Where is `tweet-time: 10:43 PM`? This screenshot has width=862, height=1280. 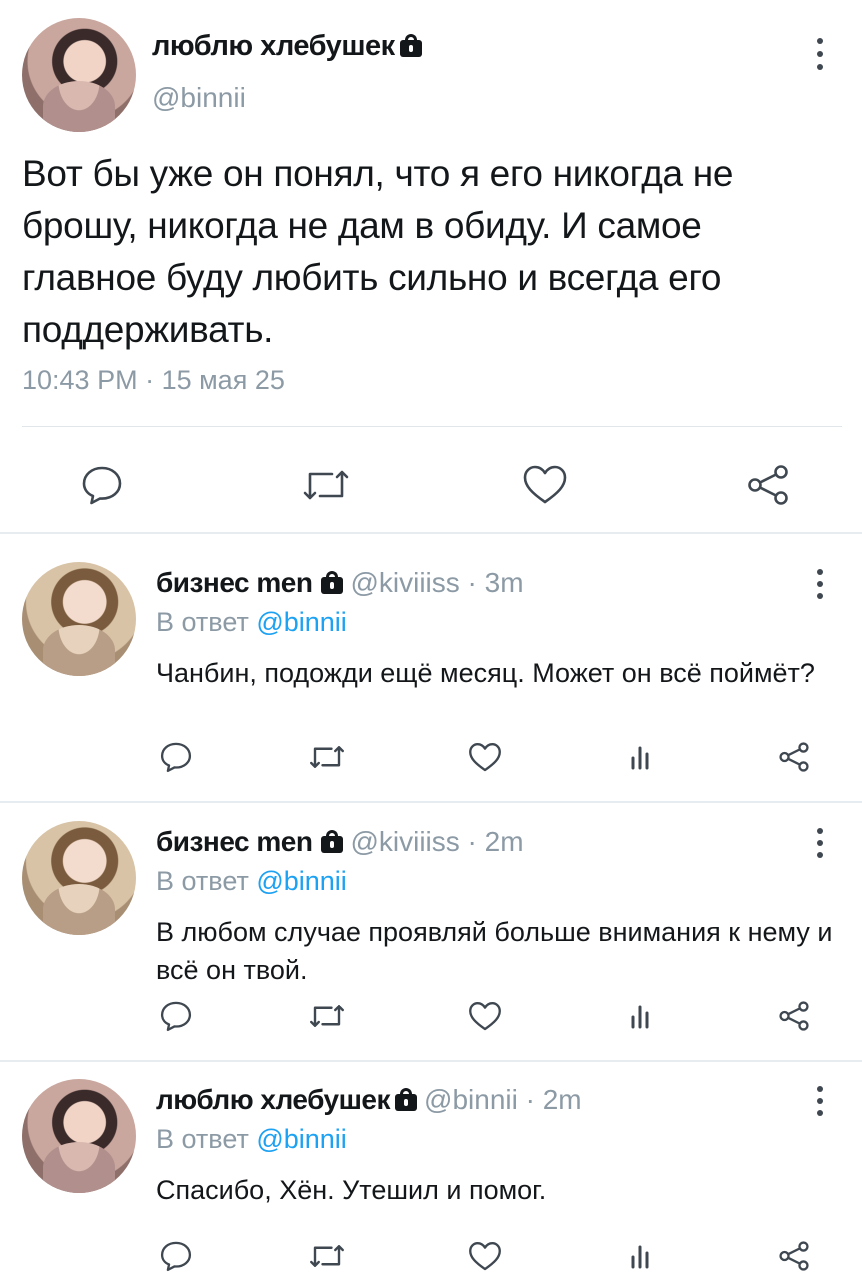 tweet-time: 10:43 PM is located at coordinates (80, 380).